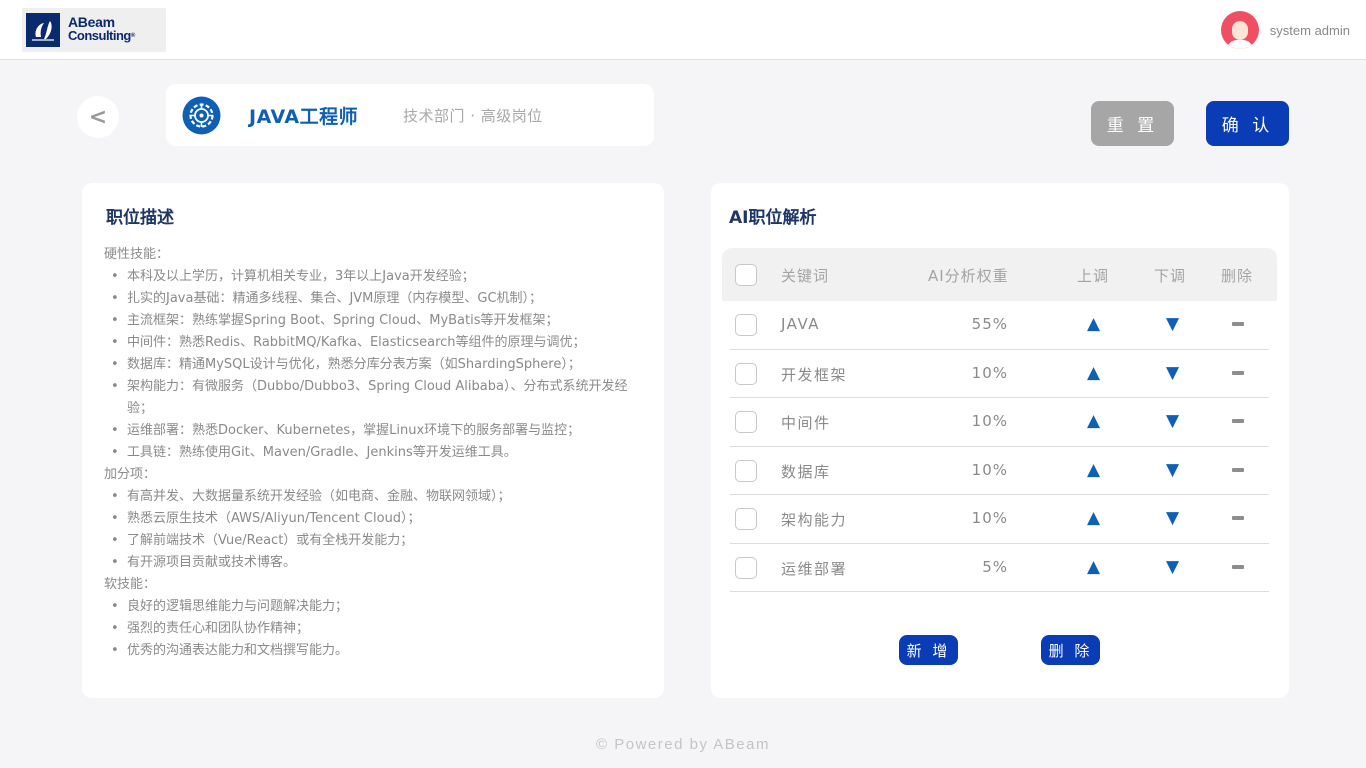 This screenshot has width=1366, height=768. I want to click on column-weight: AI分析权重, so click(968, 276).